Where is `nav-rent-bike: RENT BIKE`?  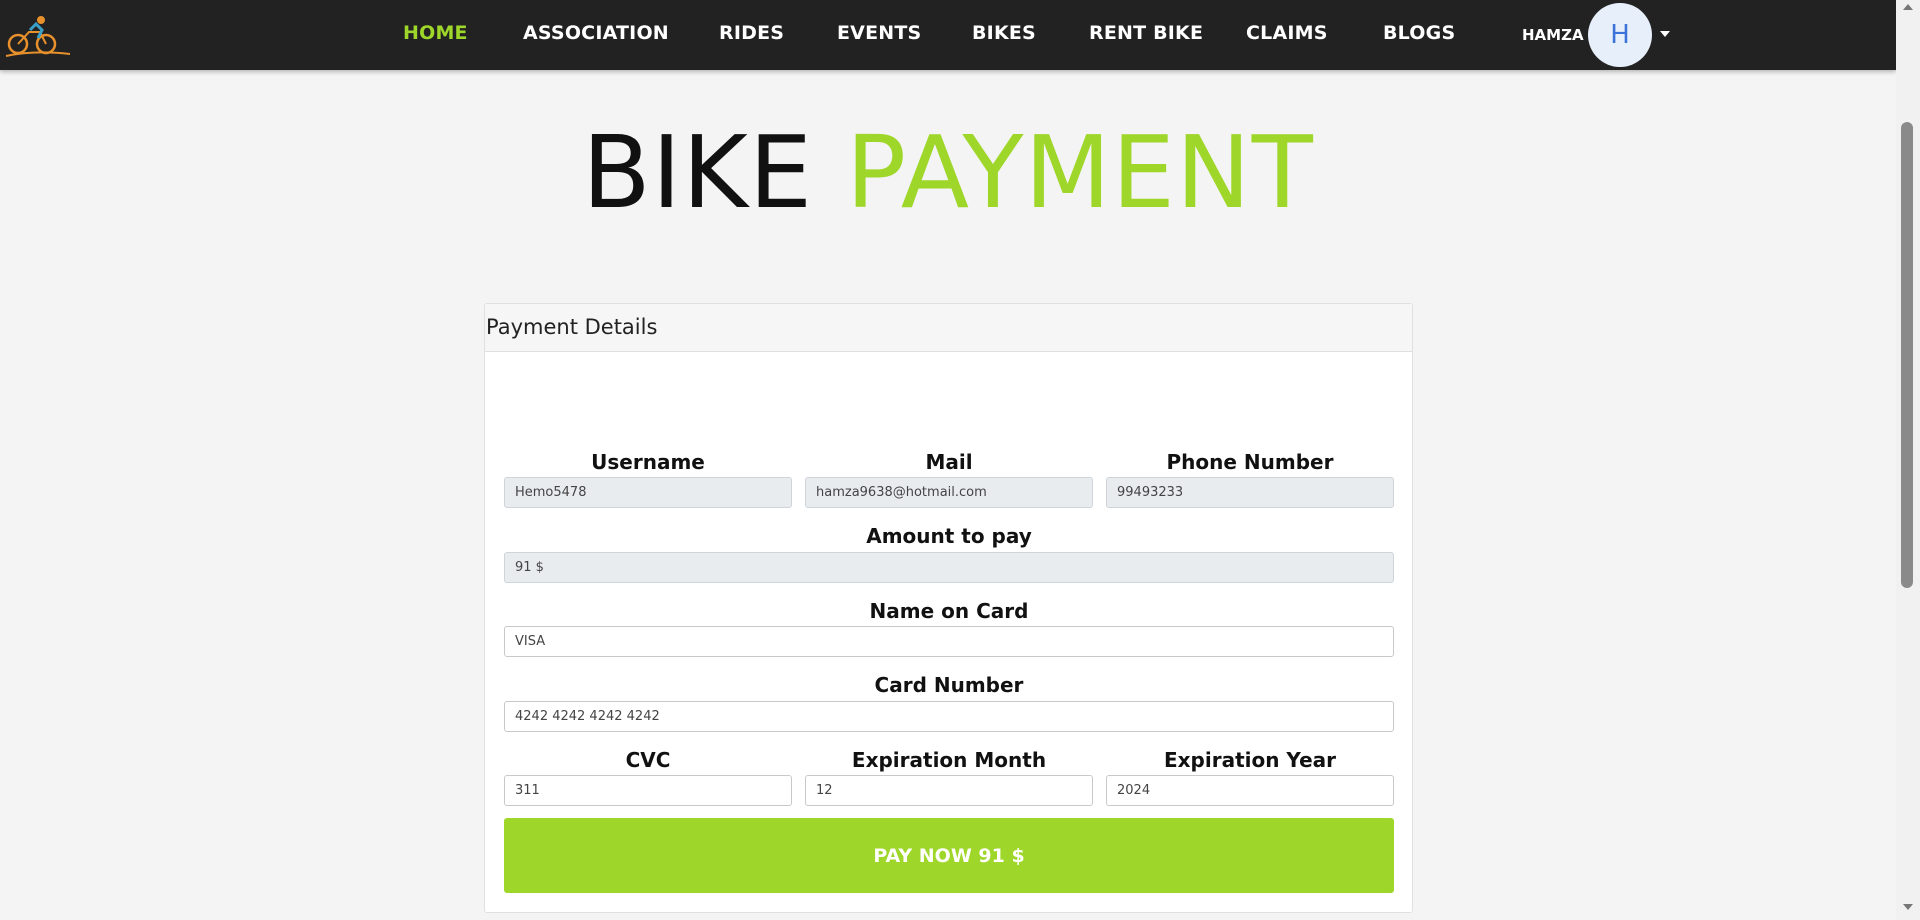 nav-rent-bike: RENT BIKE is located at coordinates (1146, 35).